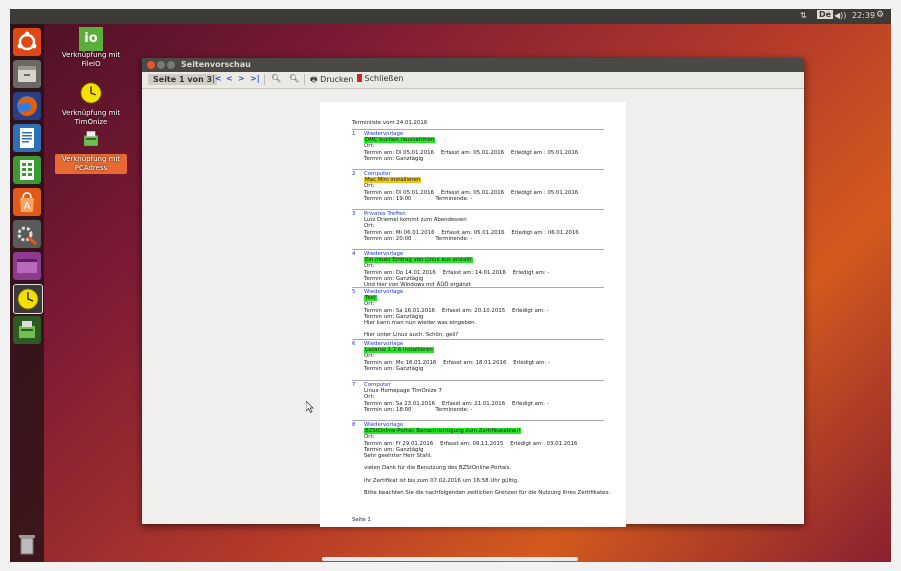 This screenshot has height=571, width=901. I want to click on door-icon, so click(359, 78).